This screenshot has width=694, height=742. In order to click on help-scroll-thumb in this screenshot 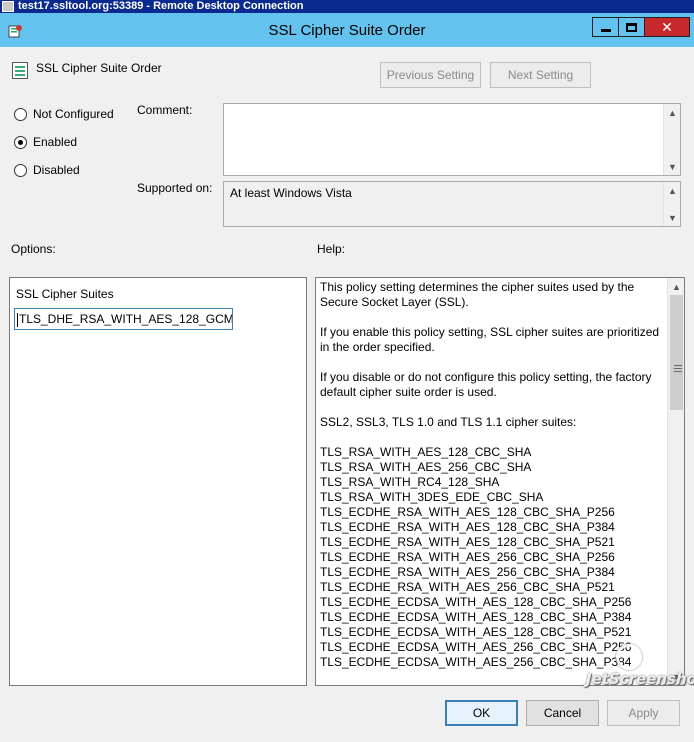, I will do `click(676, 352)`.